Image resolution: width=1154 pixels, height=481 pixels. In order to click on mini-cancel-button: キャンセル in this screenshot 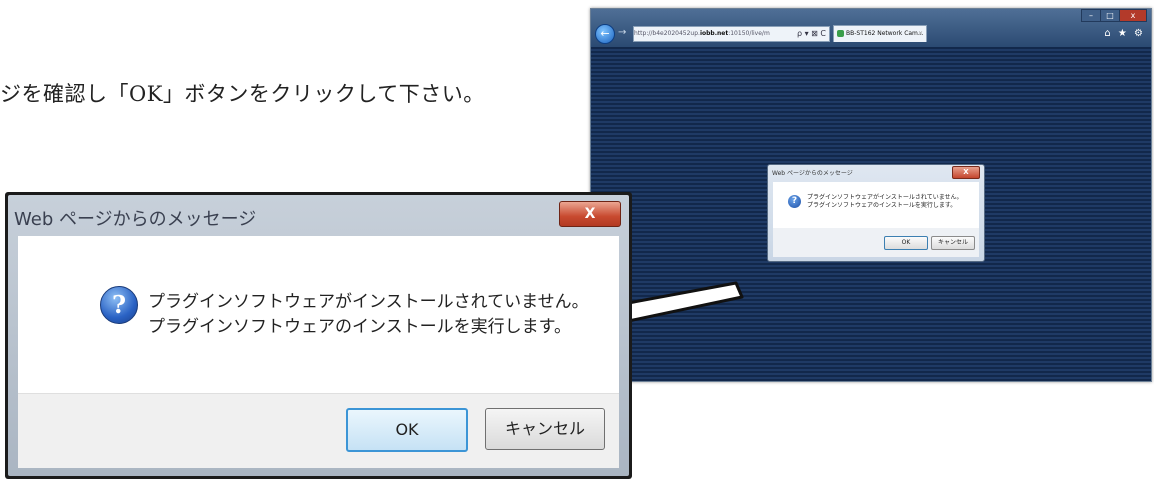, I will do `click(953, 243)`.